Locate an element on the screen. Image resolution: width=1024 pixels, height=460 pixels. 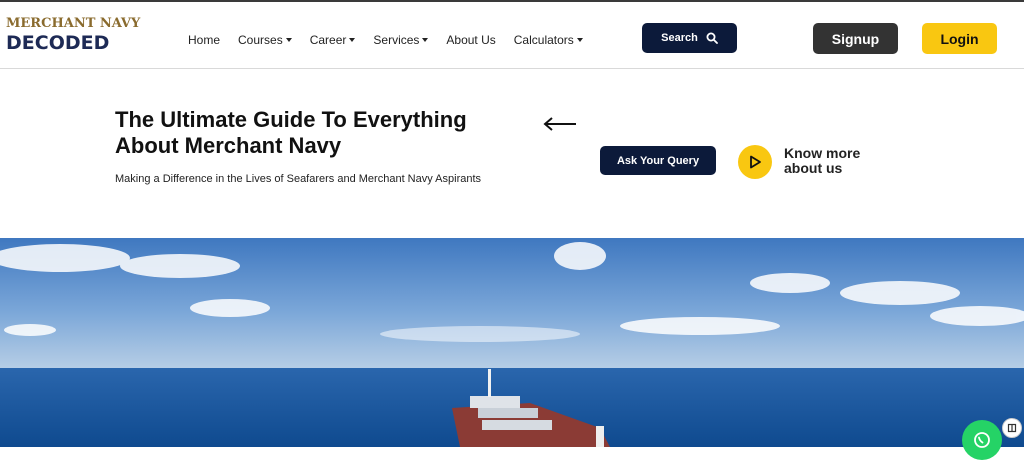
whatsapp-icon is located at coordinates (982, 440).